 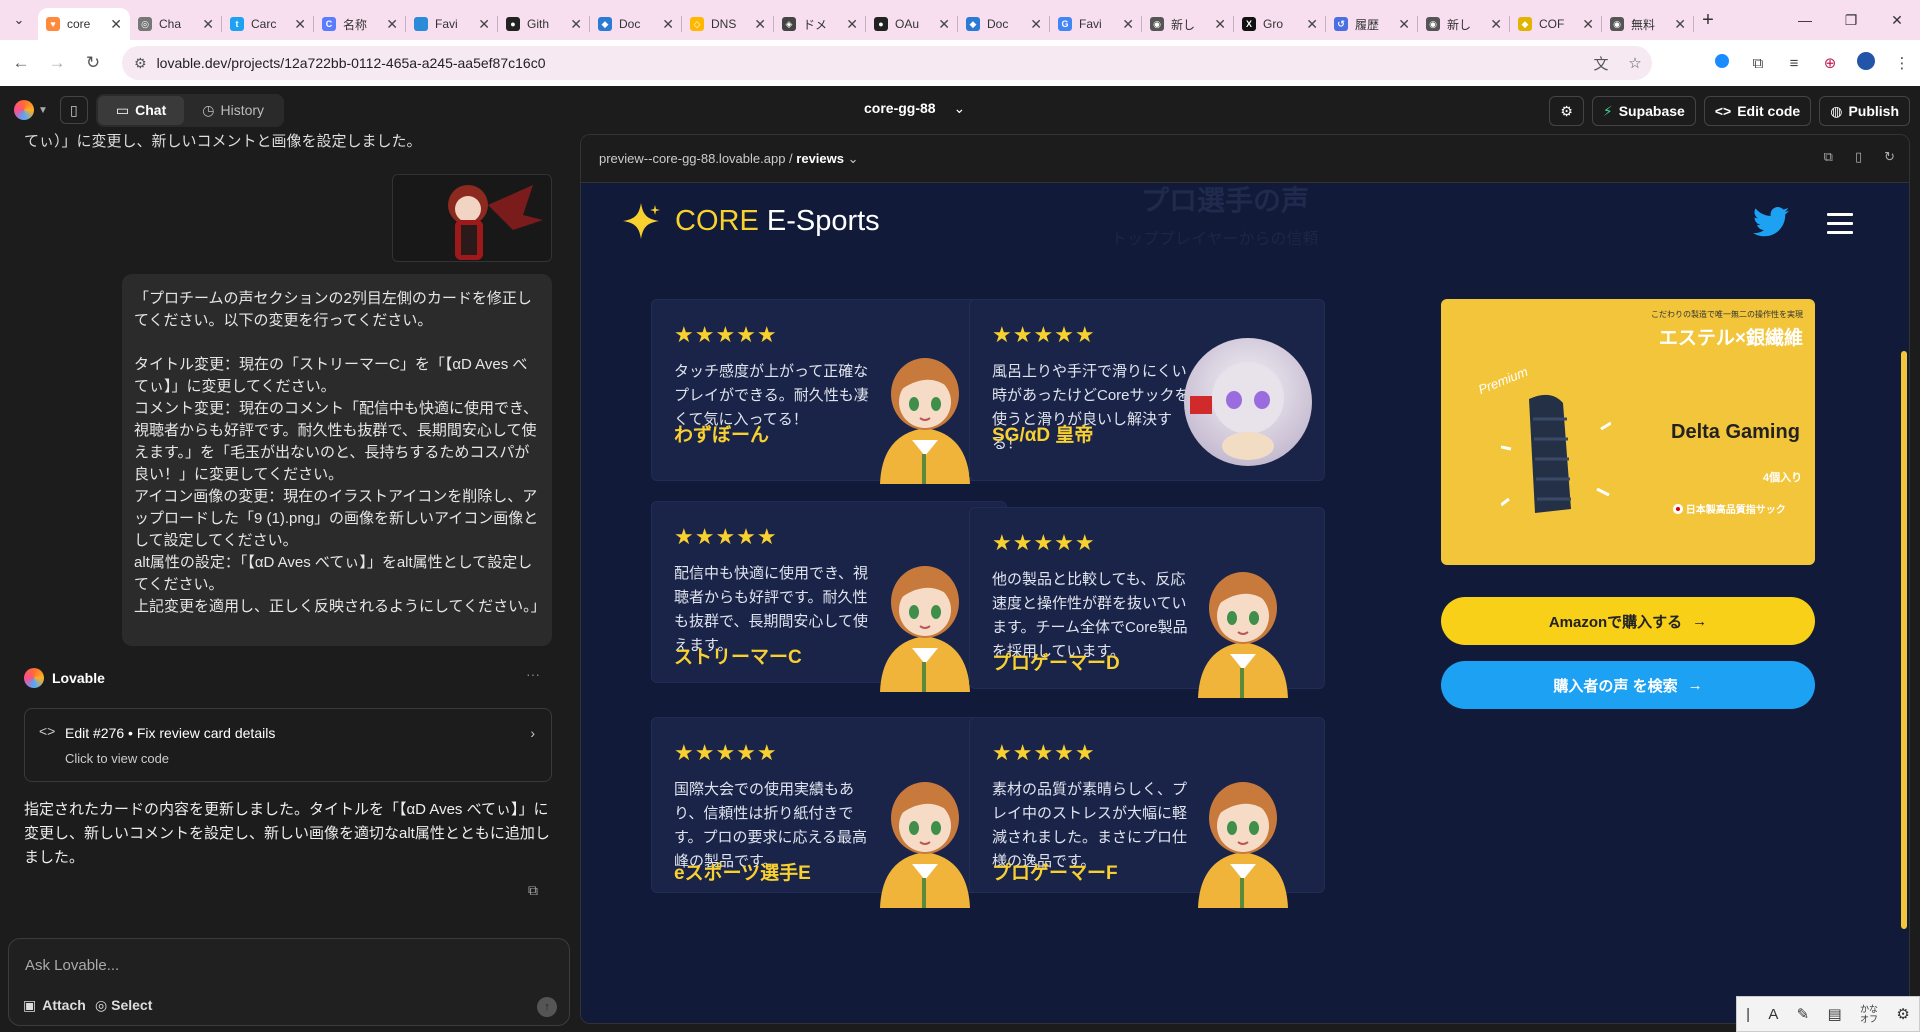 What do you see at coordinates (1280, 24) in the screenshot?
I see `browser-tab: X Gro ✕` at bounding box center [1280, 24].